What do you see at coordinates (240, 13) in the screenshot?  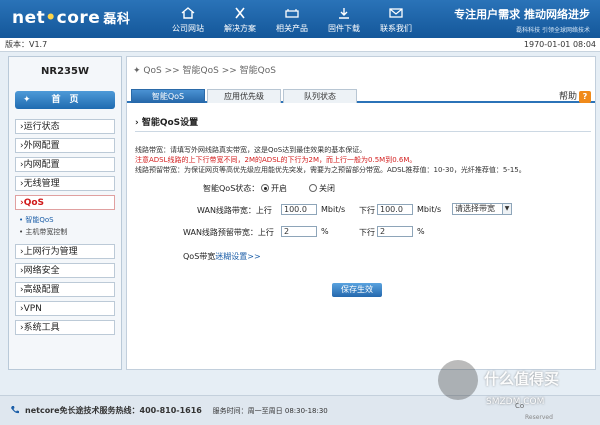 I see `tools-icon` at bounding box center [240, 13].